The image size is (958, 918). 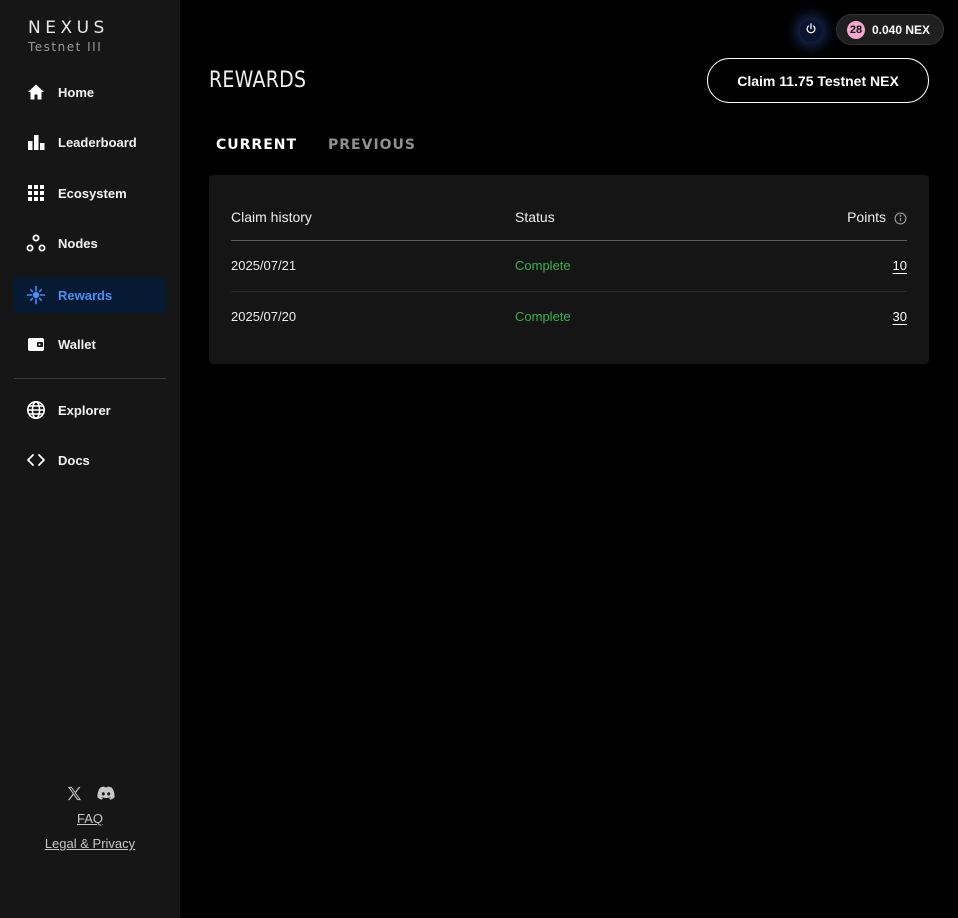 I want to click on code-icon, so click(x=36, y=460).